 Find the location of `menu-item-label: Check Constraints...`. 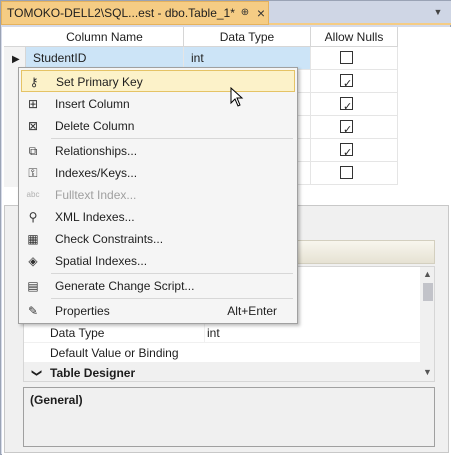

menu-item-label: Check Constraints... is located at coordinates (109, 239).